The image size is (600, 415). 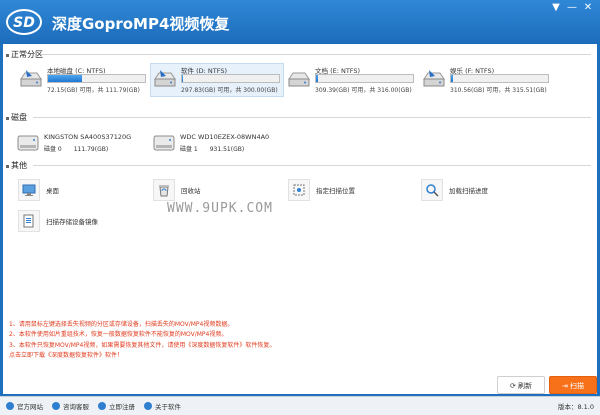 I want to click on other-target-location: 指定扫描位置, so click(x=348, y=190).